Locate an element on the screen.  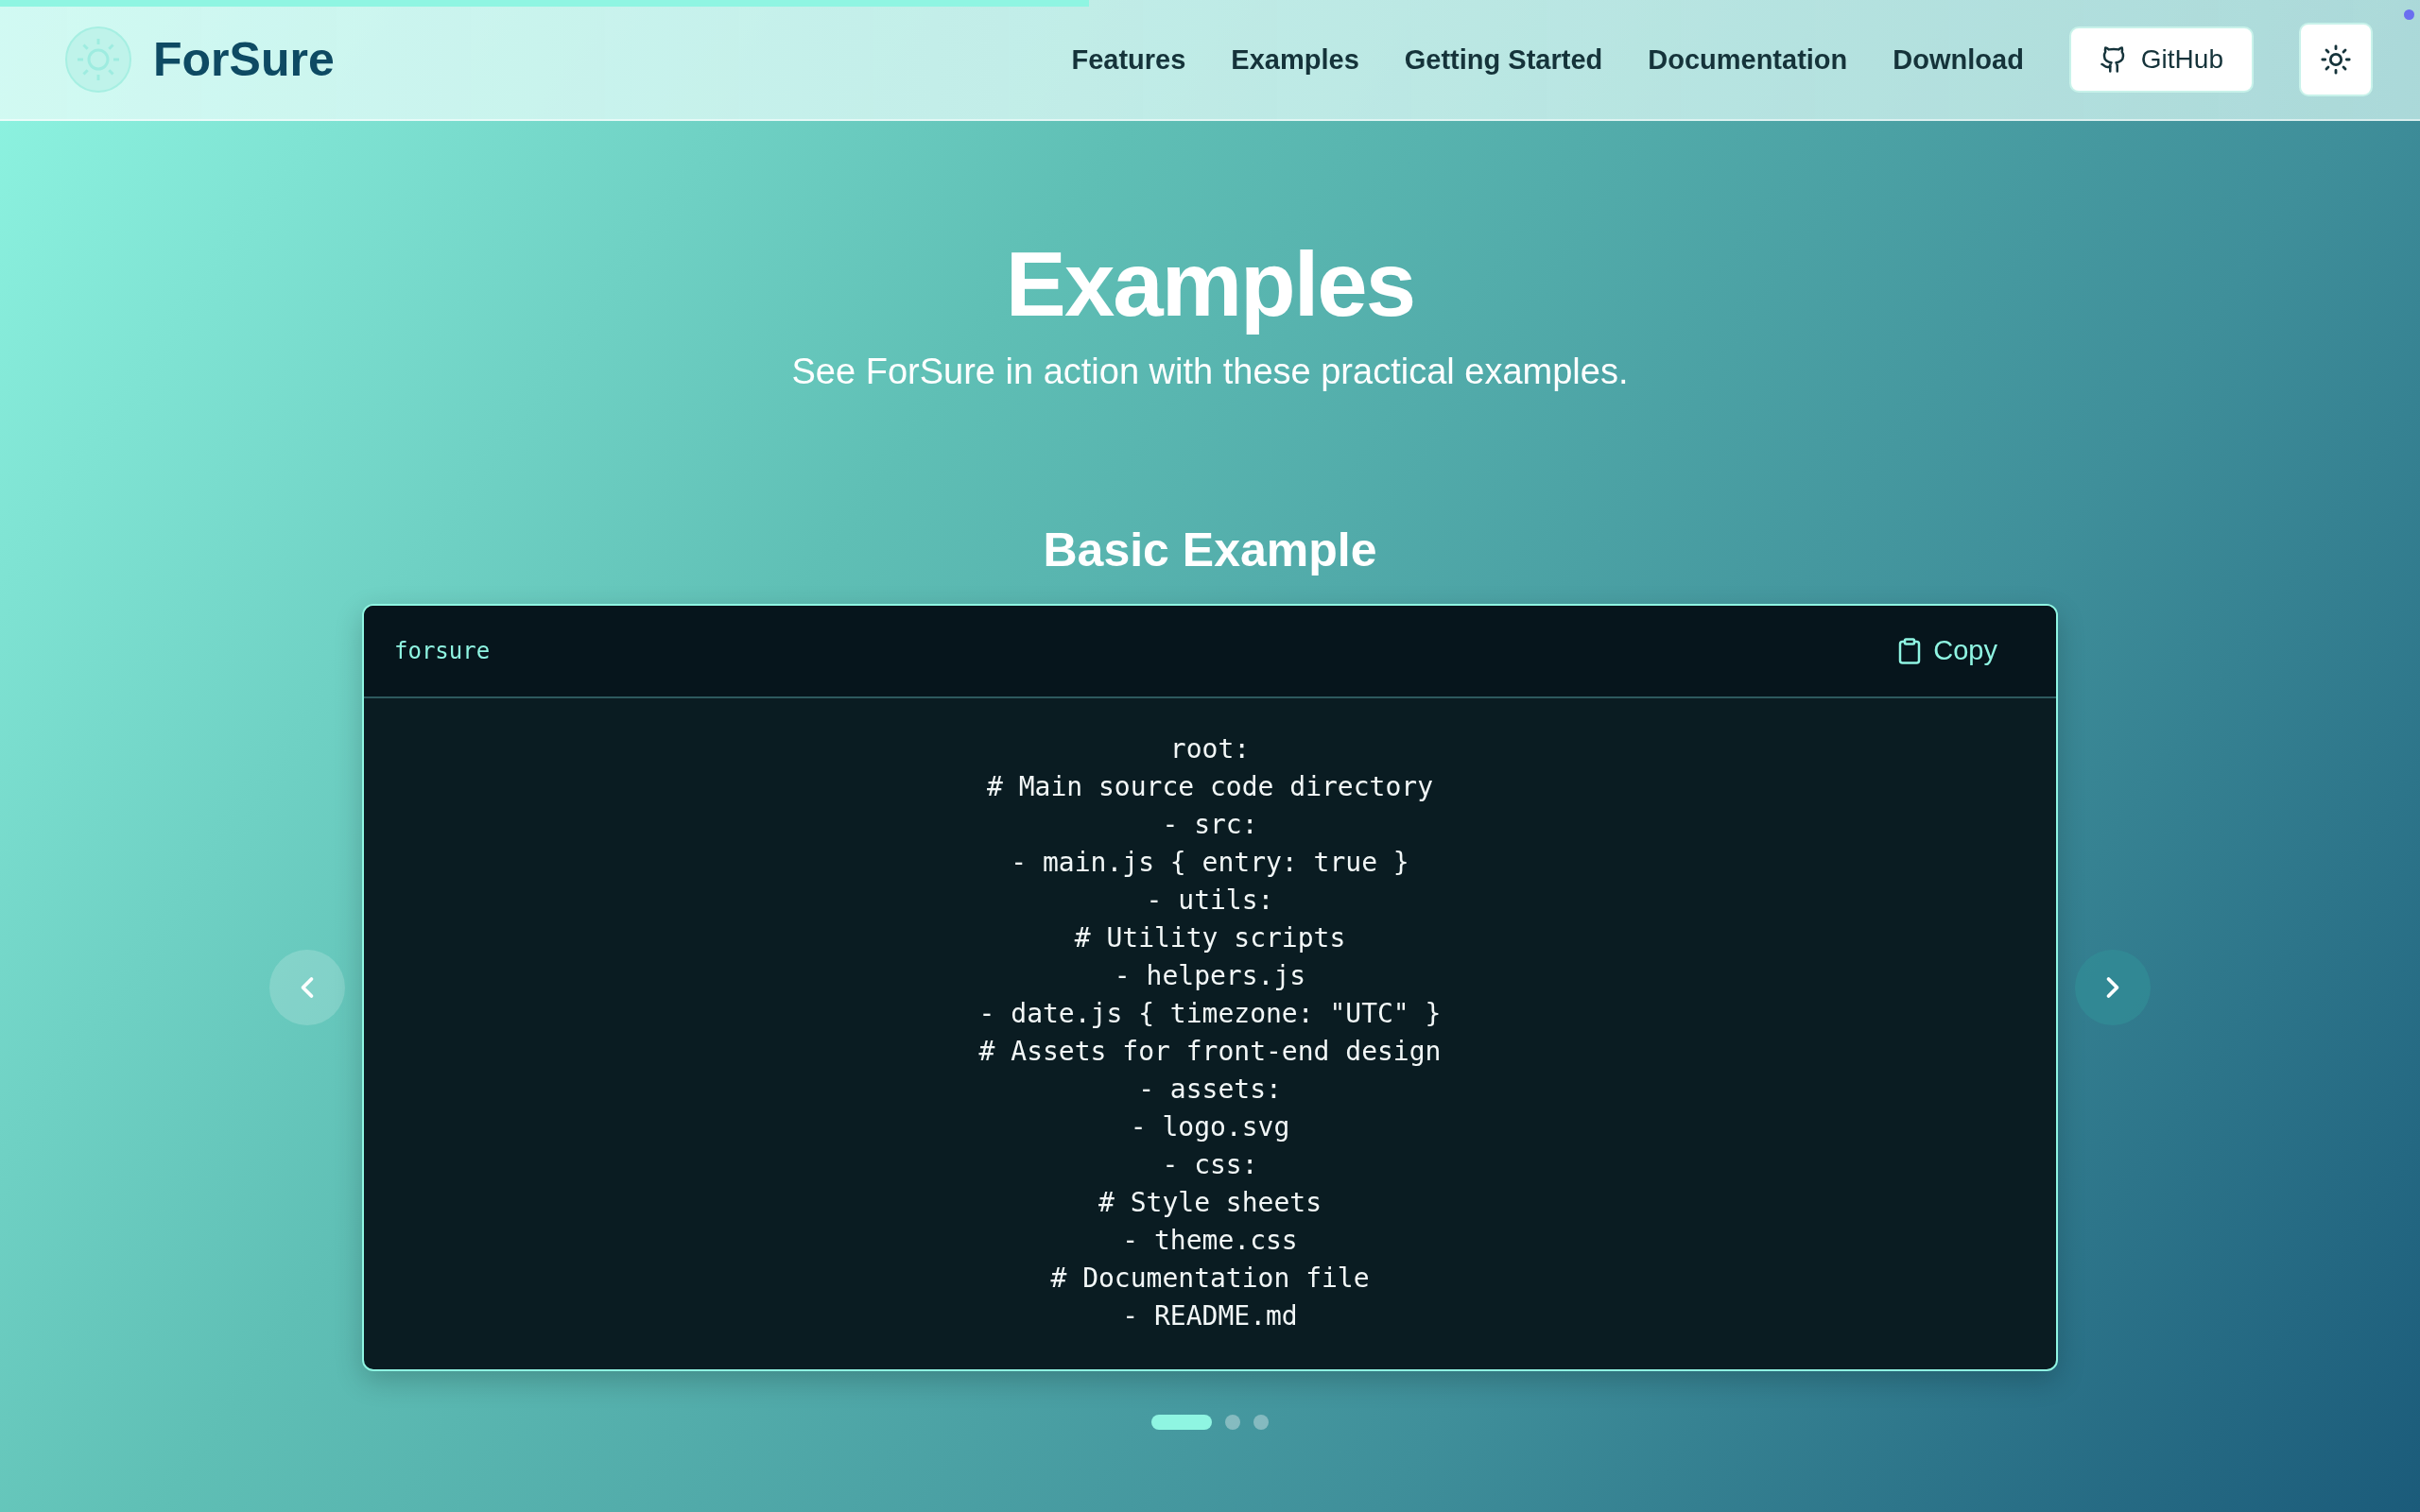
code-line: # Utility scripts is located at coordinates (1210, 937).